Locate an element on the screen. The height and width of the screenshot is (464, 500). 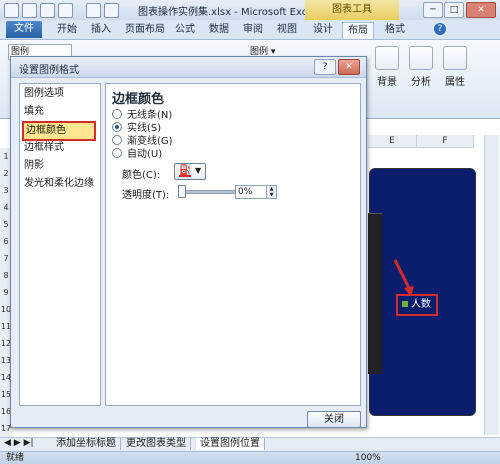
background-label: 背景 is located at coordinates (387, 82).